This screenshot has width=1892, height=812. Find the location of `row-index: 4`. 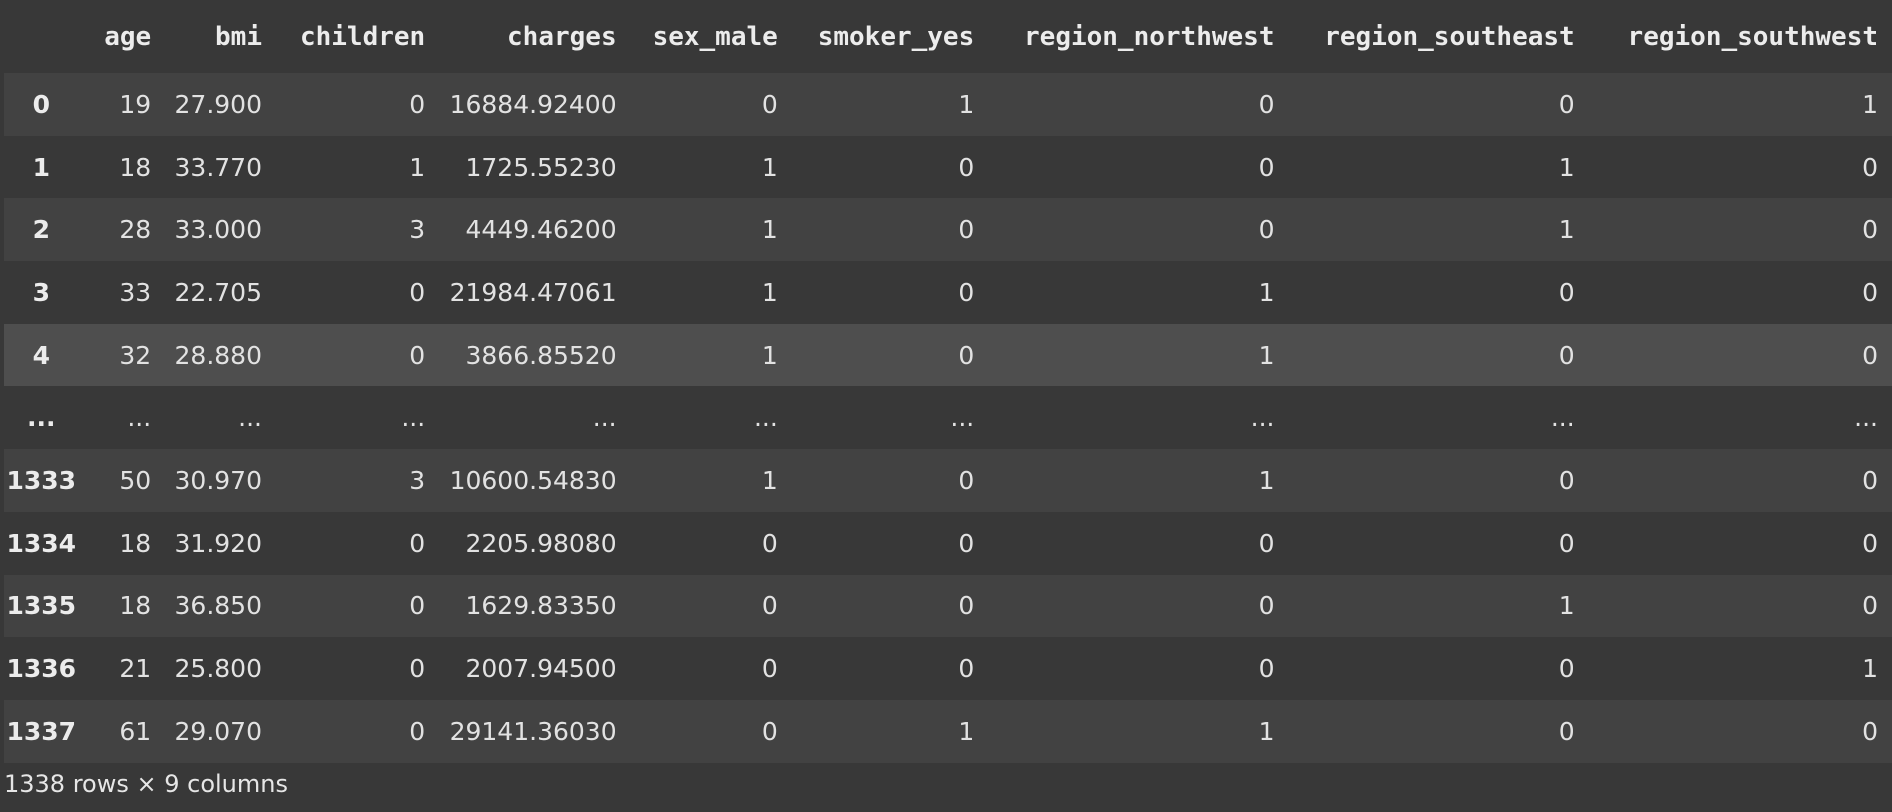

row-index: 4 is located at coordinates (41, 355).